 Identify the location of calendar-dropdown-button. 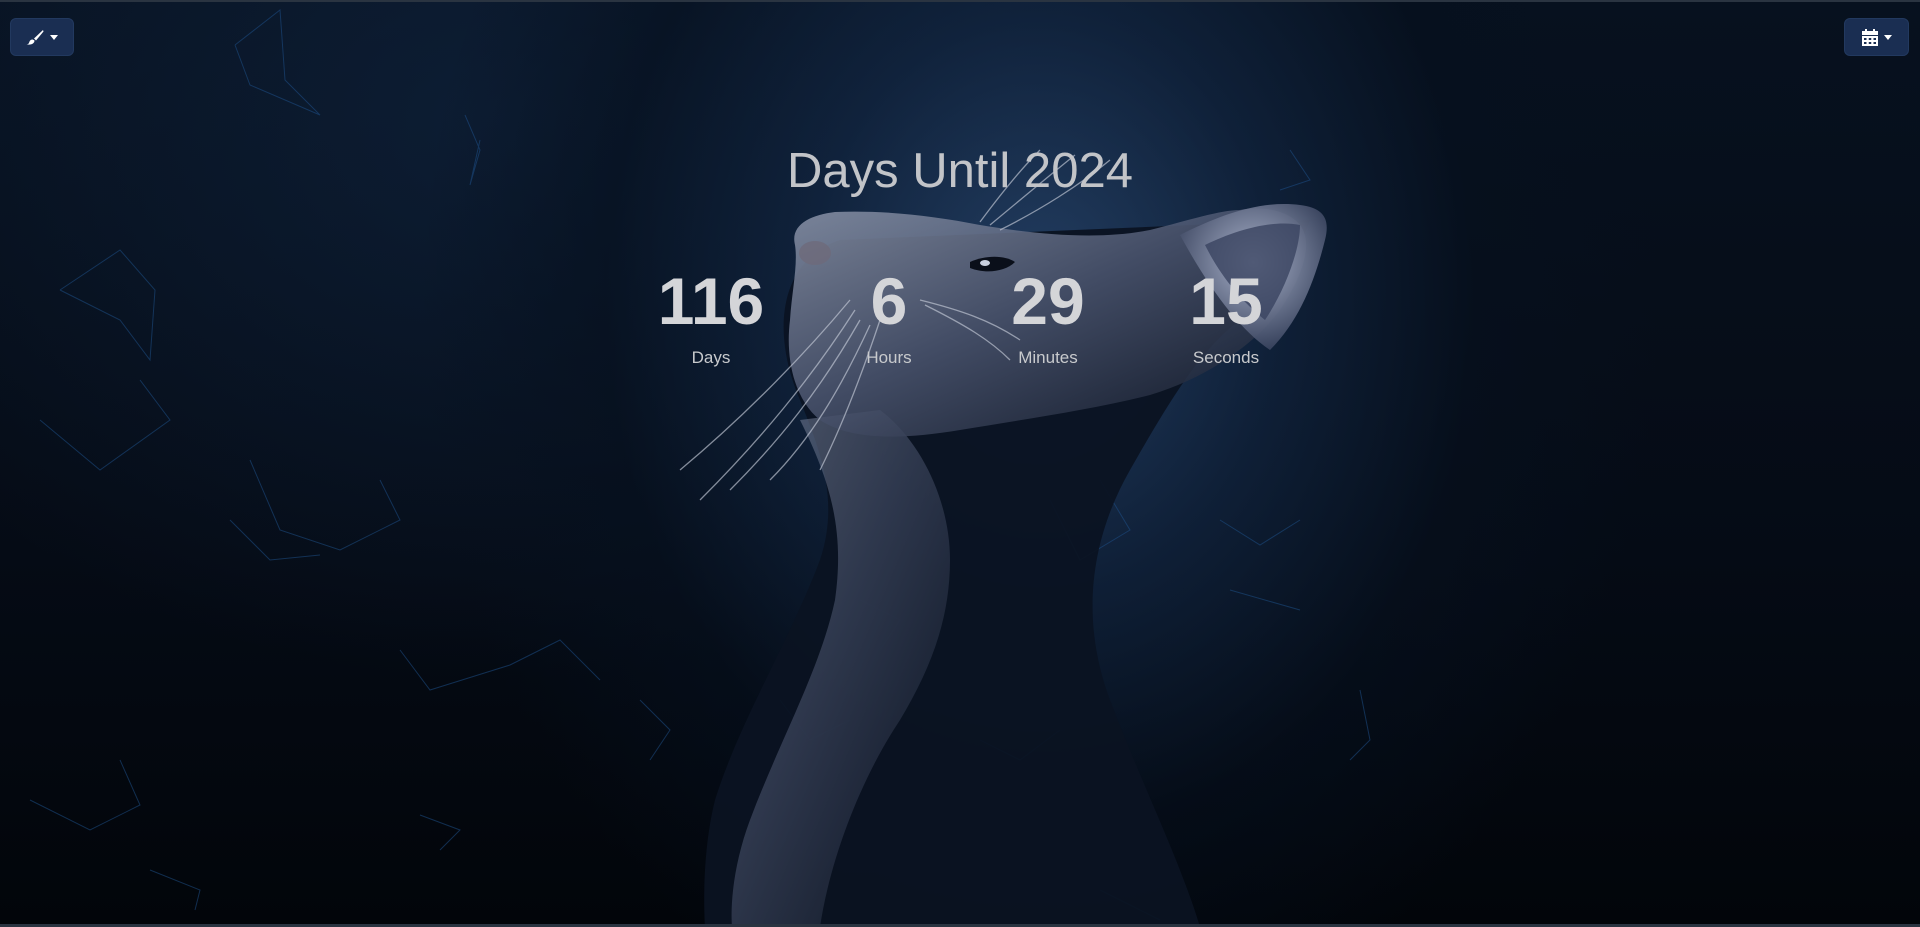
(1876, 37).